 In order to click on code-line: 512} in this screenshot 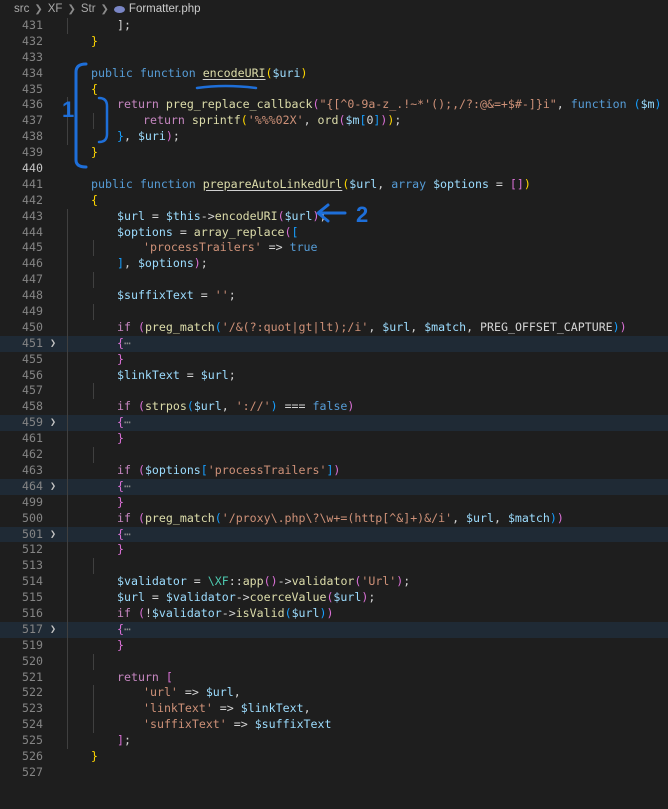, I will do `click(334, 550)`.